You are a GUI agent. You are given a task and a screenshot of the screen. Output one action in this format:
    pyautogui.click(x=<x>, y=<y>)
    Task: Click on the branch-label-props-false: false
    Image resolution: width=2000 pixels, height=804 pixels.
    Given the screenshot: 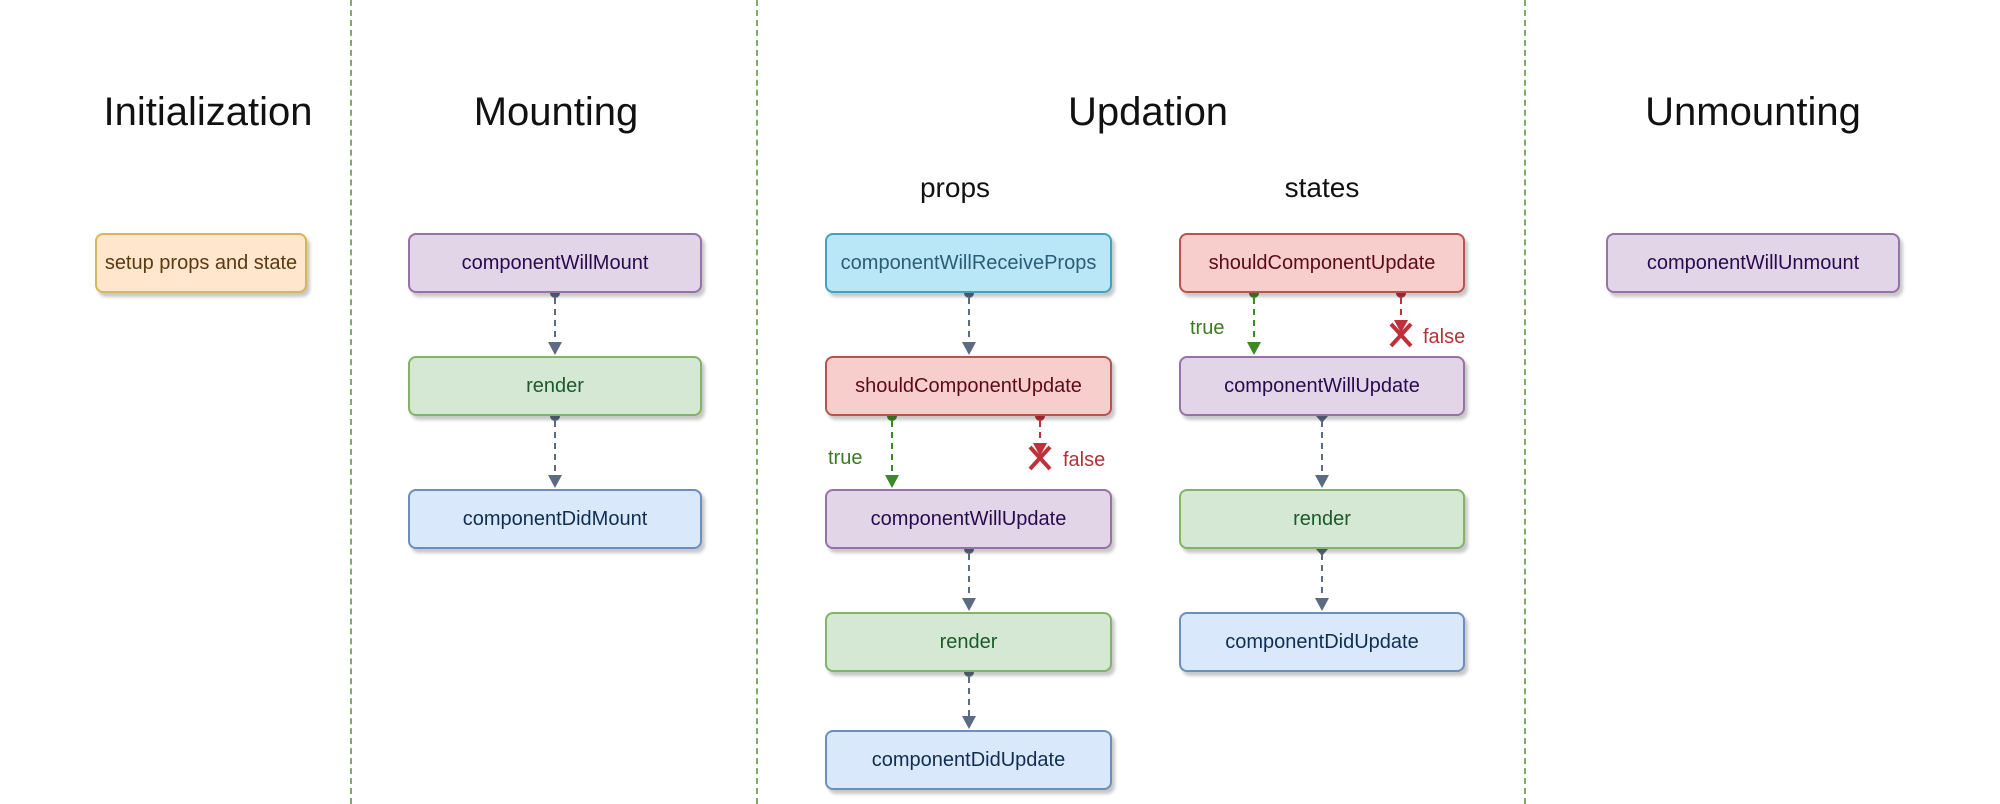 What is the action you would take?
    pyautogui.click(x=1084, y=460)
    